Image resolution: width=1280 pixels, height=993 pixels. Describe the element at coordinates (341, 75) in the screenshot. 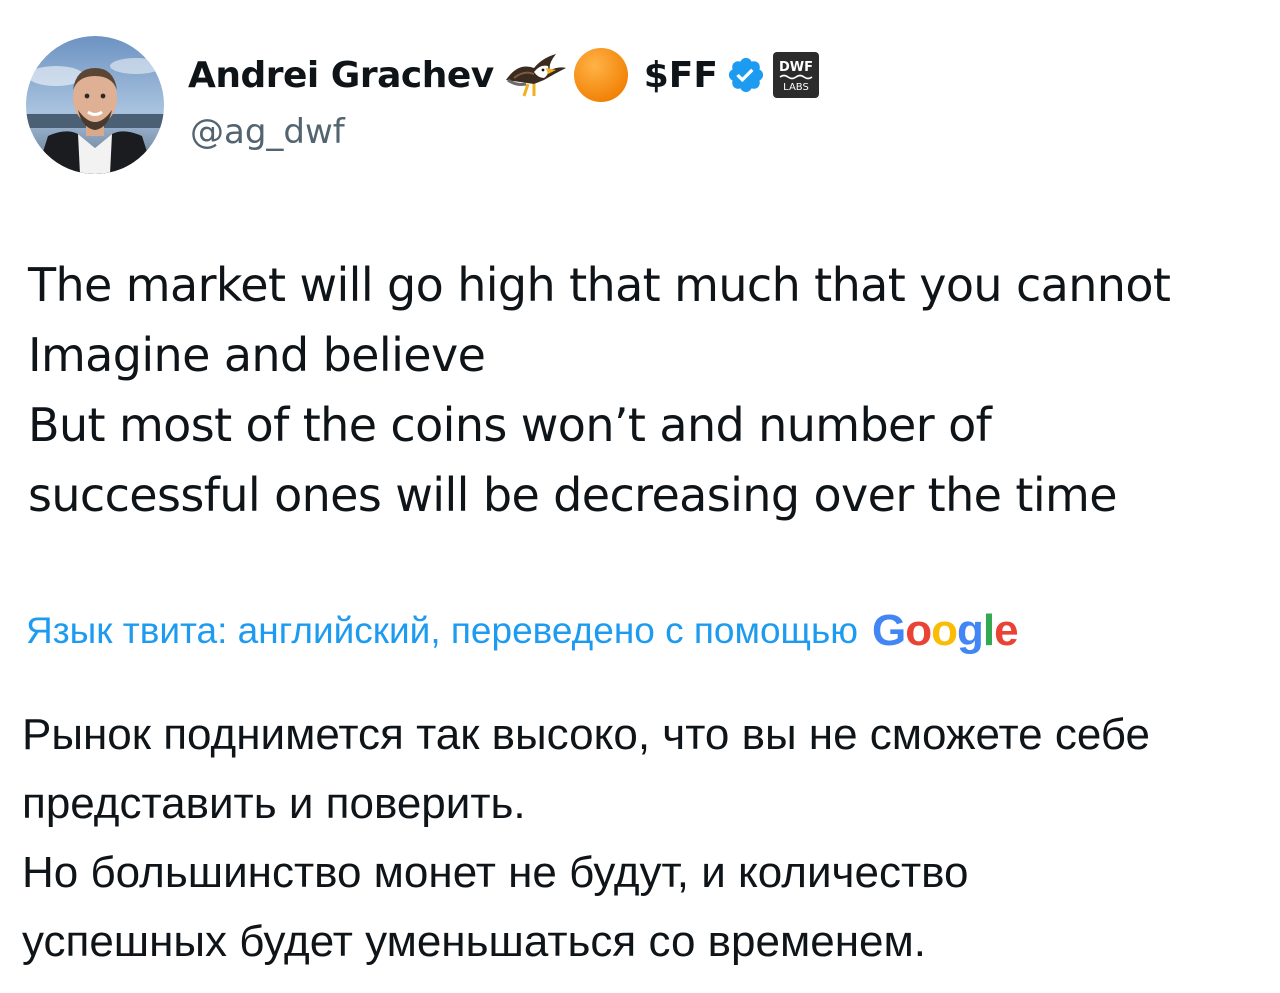

I see `author-display-name: Andrei Grachev` at that location.